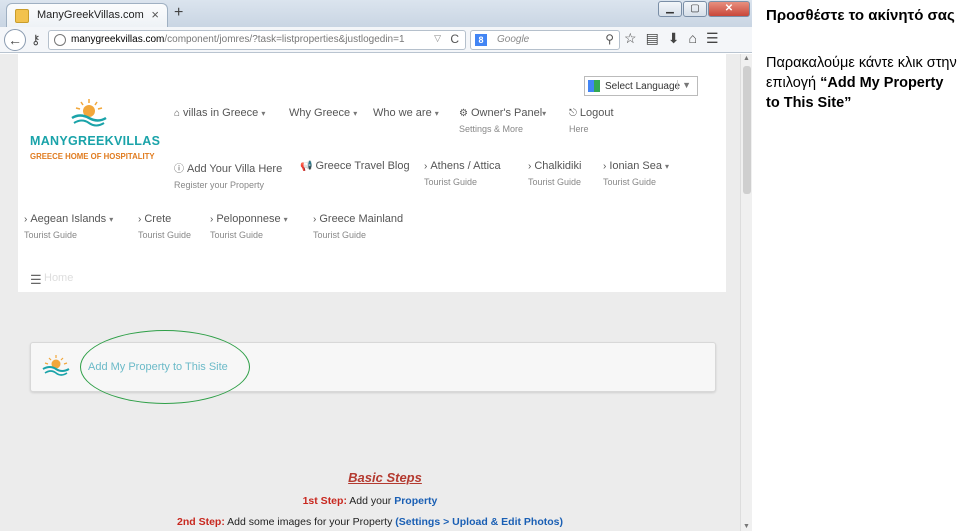  What do you see at coordinates (545, 40) in the screenshot?
I see `search-box: 8 Google ⚲` at bounding box center [545, 40].